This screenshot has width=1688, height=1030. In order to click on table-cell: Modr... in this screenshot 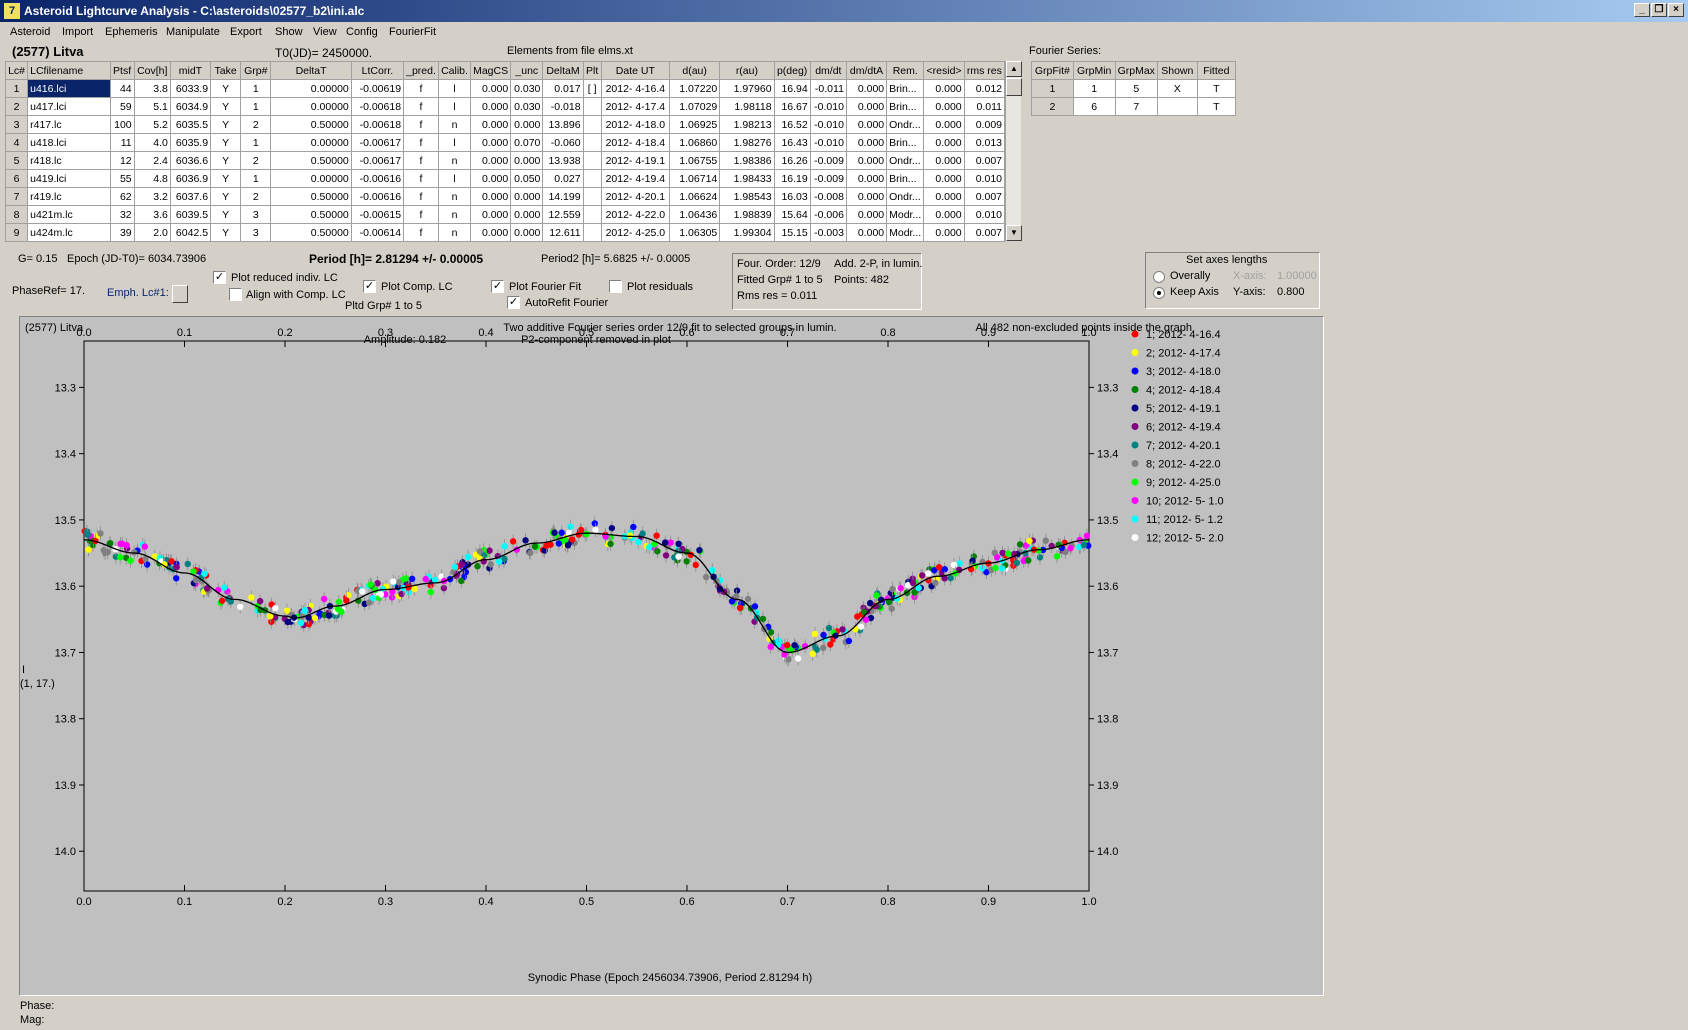, I will do `click(905, 214)`.